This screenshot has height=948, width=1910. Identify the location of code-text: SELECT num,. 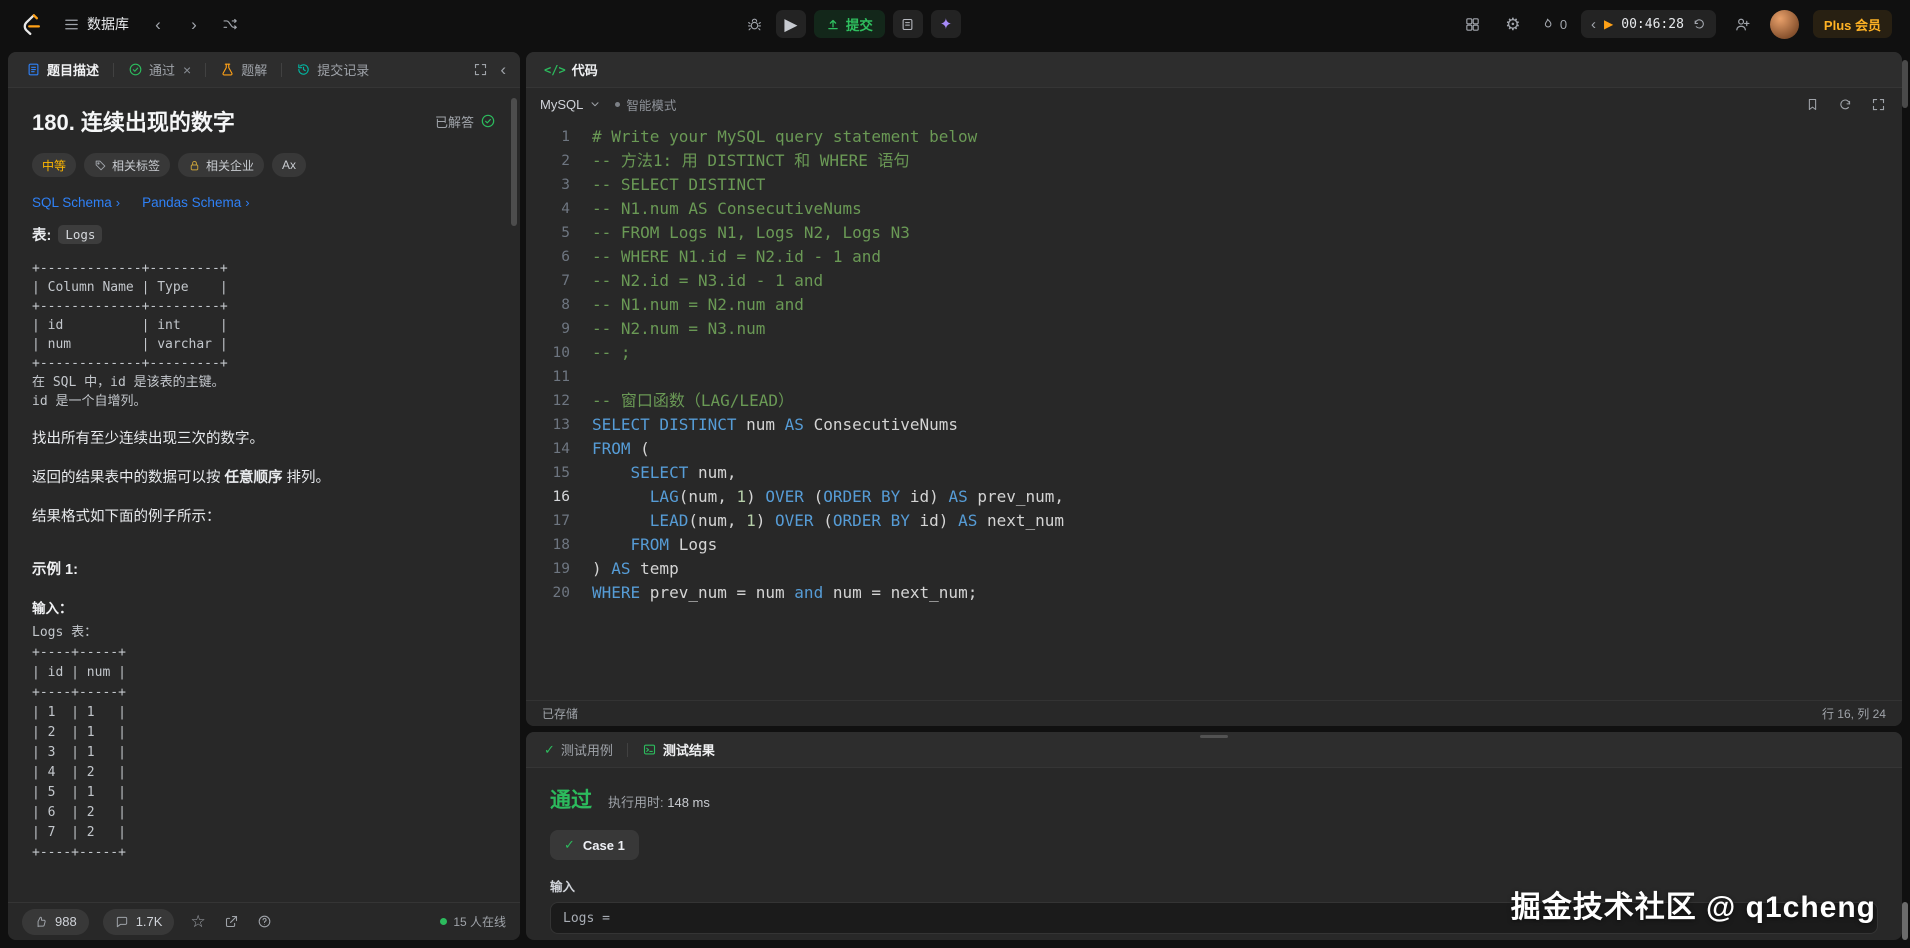
(683, 472).